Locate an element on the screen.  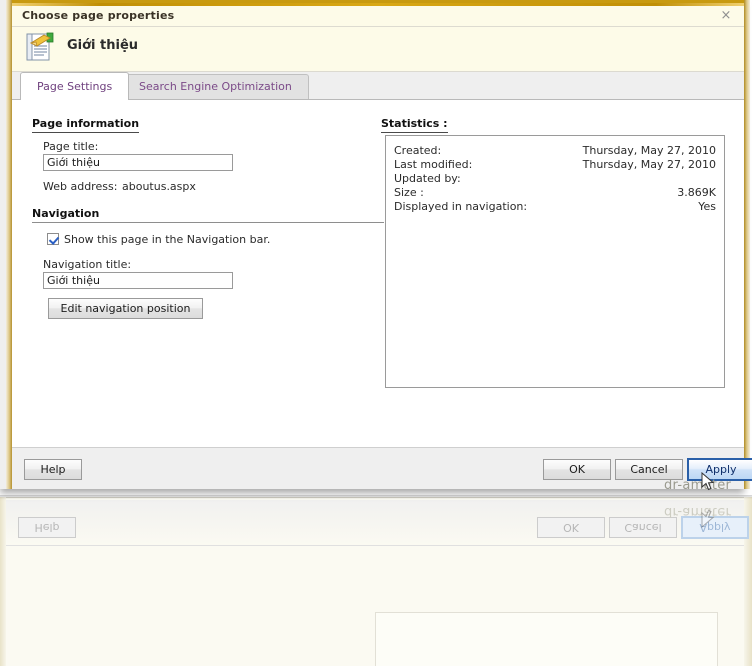
ok-button: OK is located at coordinates (577, 469).